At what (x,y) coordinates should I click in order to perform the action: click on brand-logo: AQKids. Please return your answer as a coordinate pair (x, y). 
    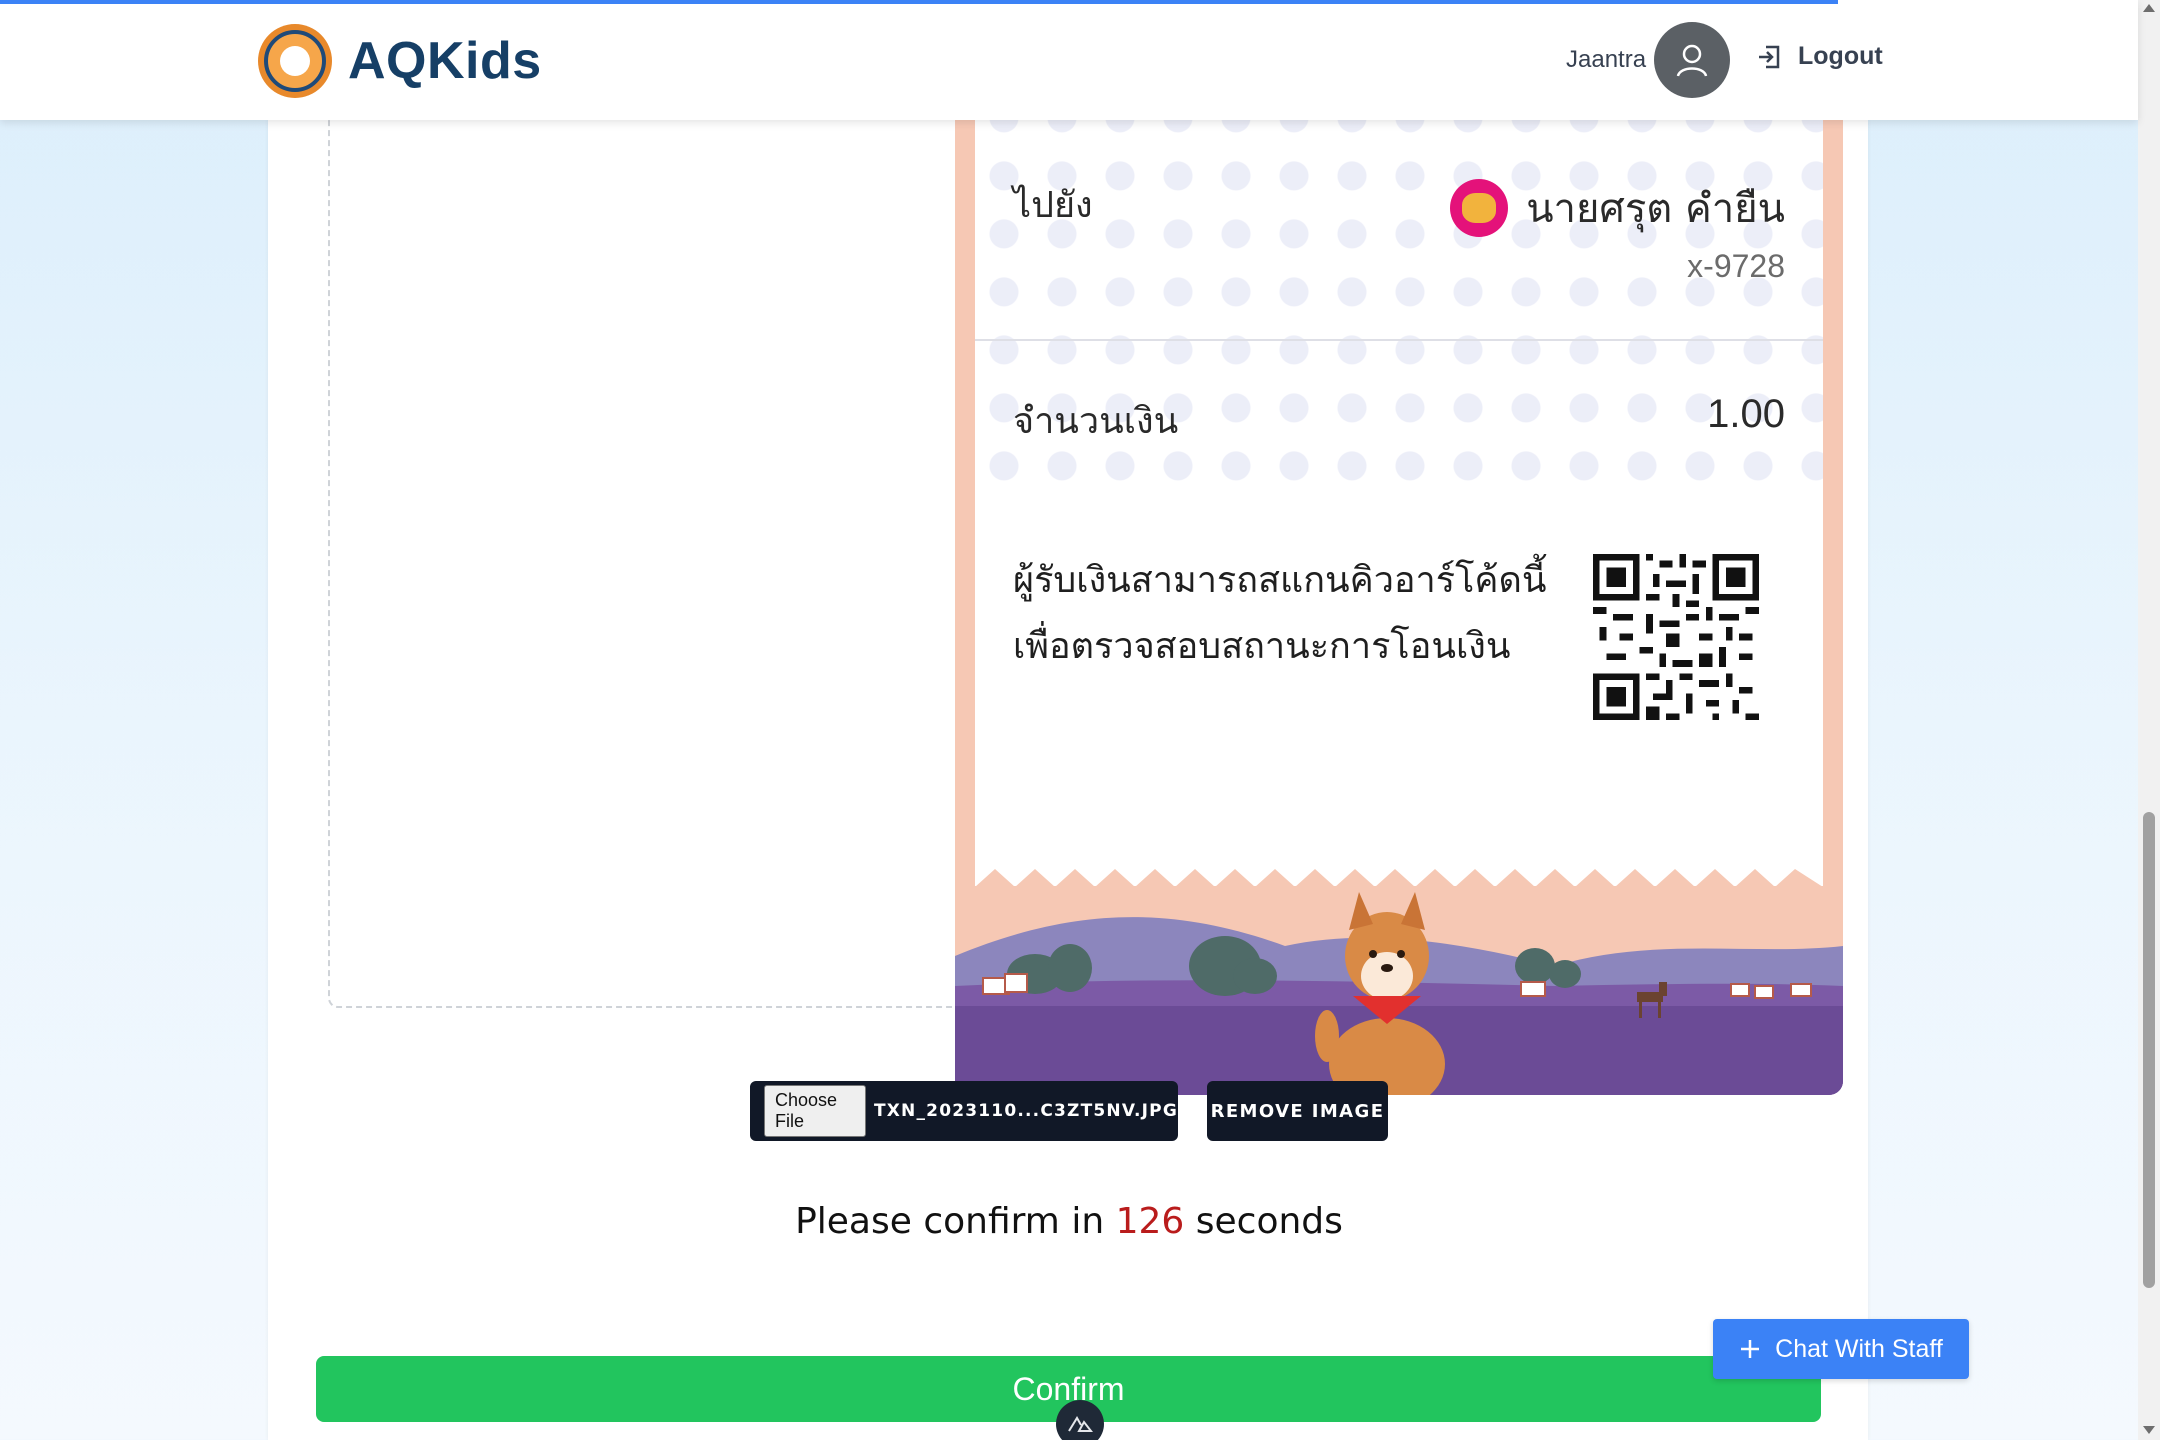
    Looking at the image, I should click on (400, 61).